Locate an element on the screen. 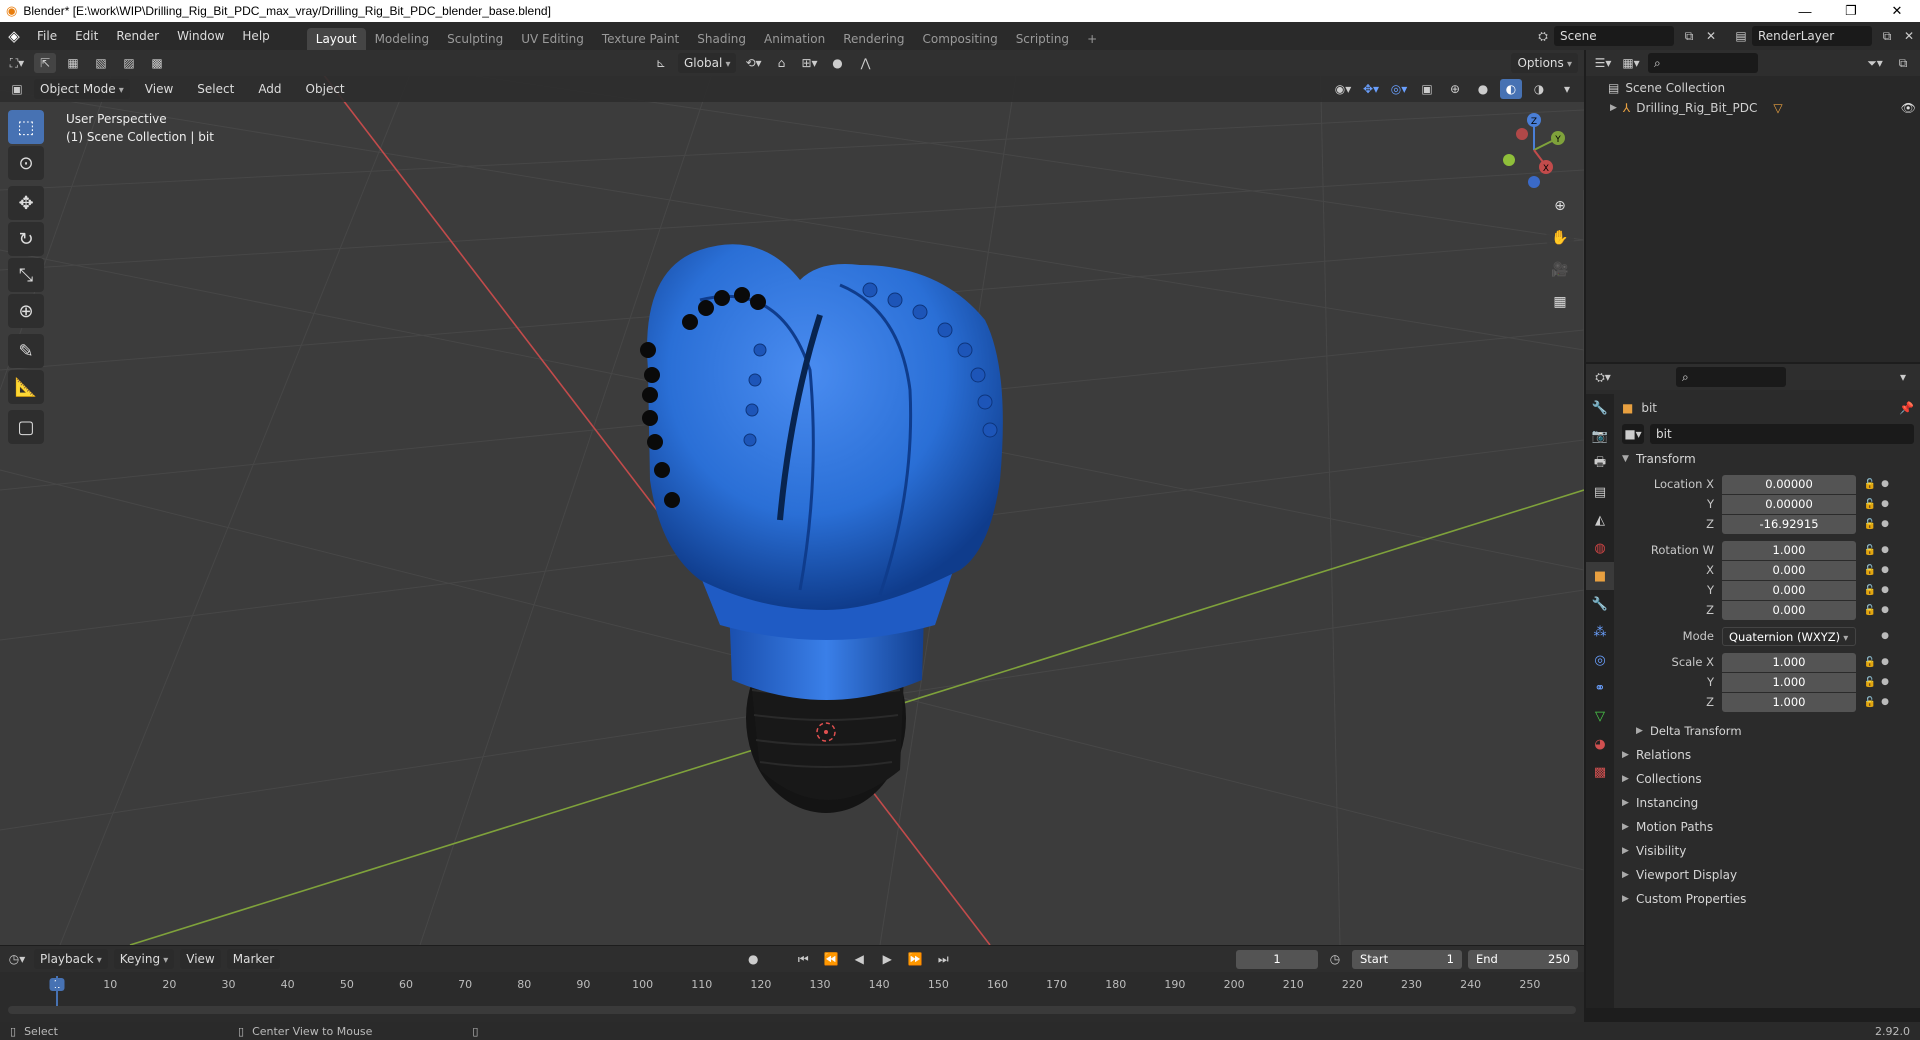 The image size is (1920, 1040). jump-keyframe-back-icon: ⏪ is located at coordinates (831, 959).